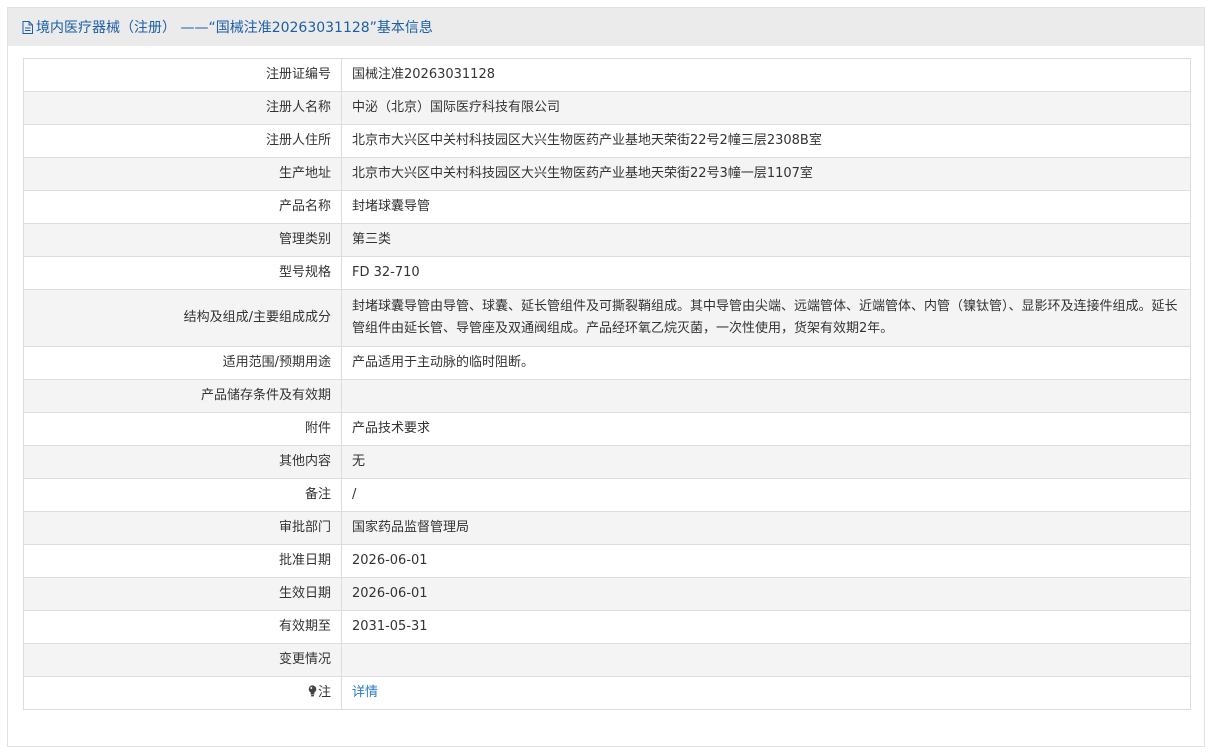 This screenshot has height=753, width=1211. Describe the element at coordinates (312, 691) in the screenshot. I see `lightbulb-icon` at that location.